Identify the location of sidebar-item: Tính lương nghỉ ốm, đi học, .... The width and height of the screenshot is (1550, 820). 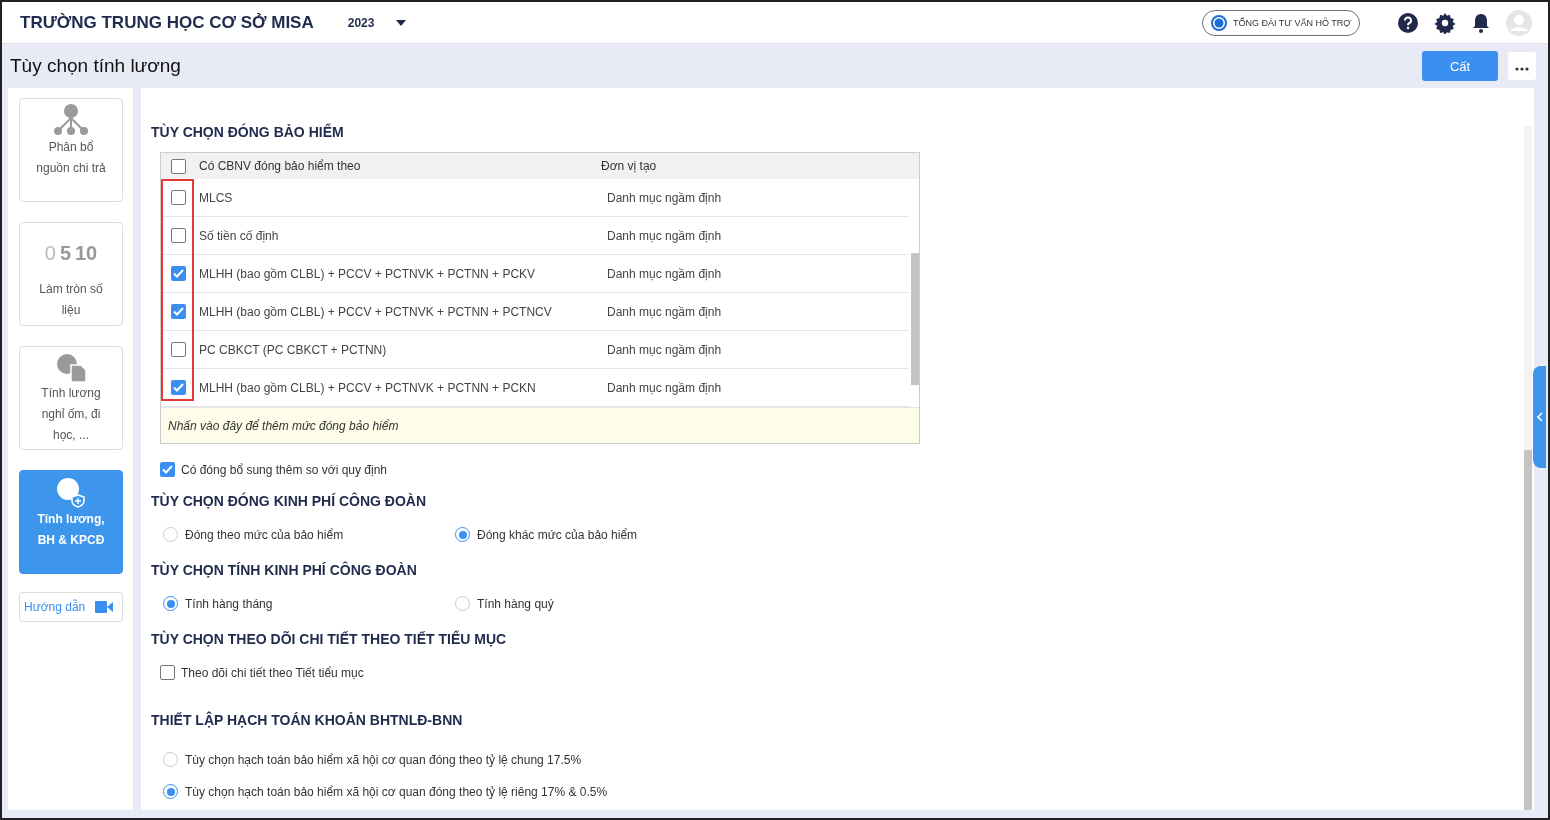
(71, 398).